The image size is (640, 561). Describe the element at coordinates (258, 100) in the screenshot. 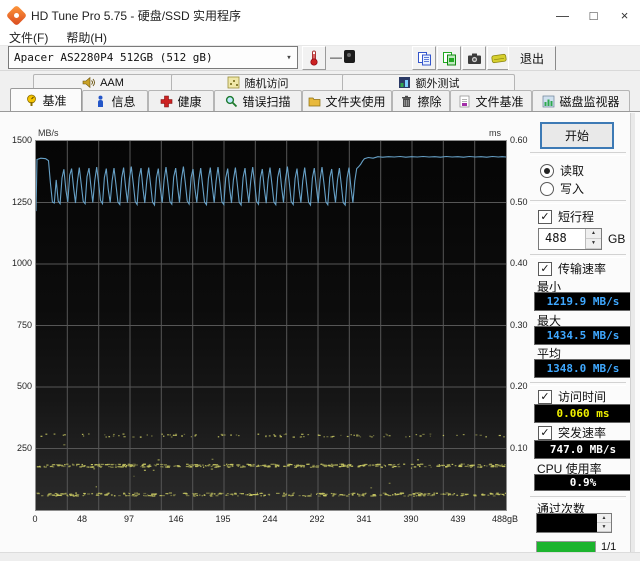

I see `tab-error-scan: 错误扫描` at that location.